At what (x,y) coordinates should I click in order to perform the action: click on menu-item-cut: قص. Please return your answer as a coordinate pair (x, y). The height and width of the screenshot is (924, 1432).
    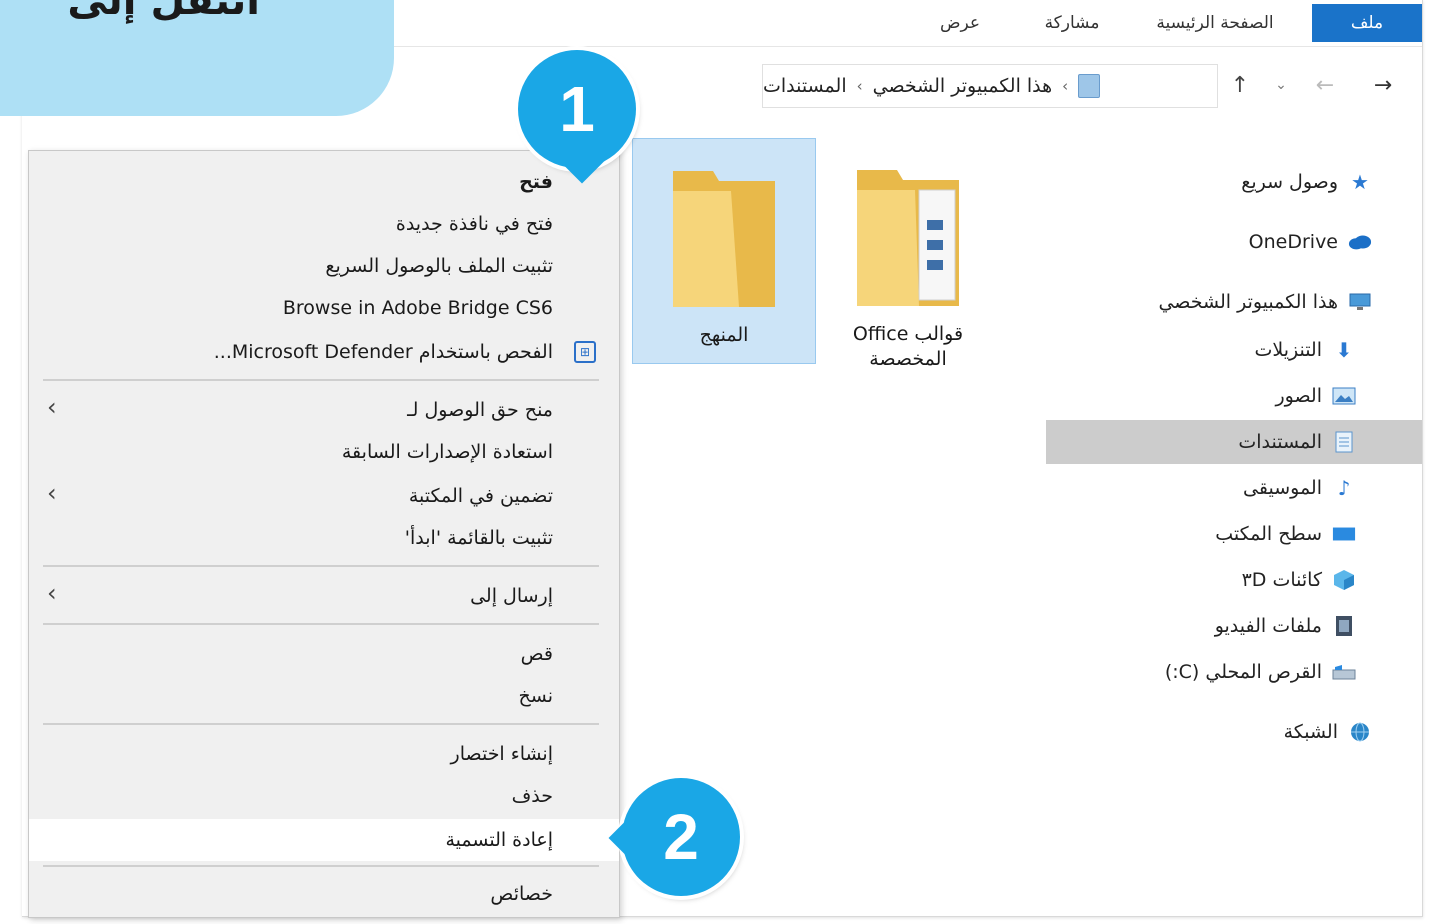
    Looking at the image, I should click on (324, 654).